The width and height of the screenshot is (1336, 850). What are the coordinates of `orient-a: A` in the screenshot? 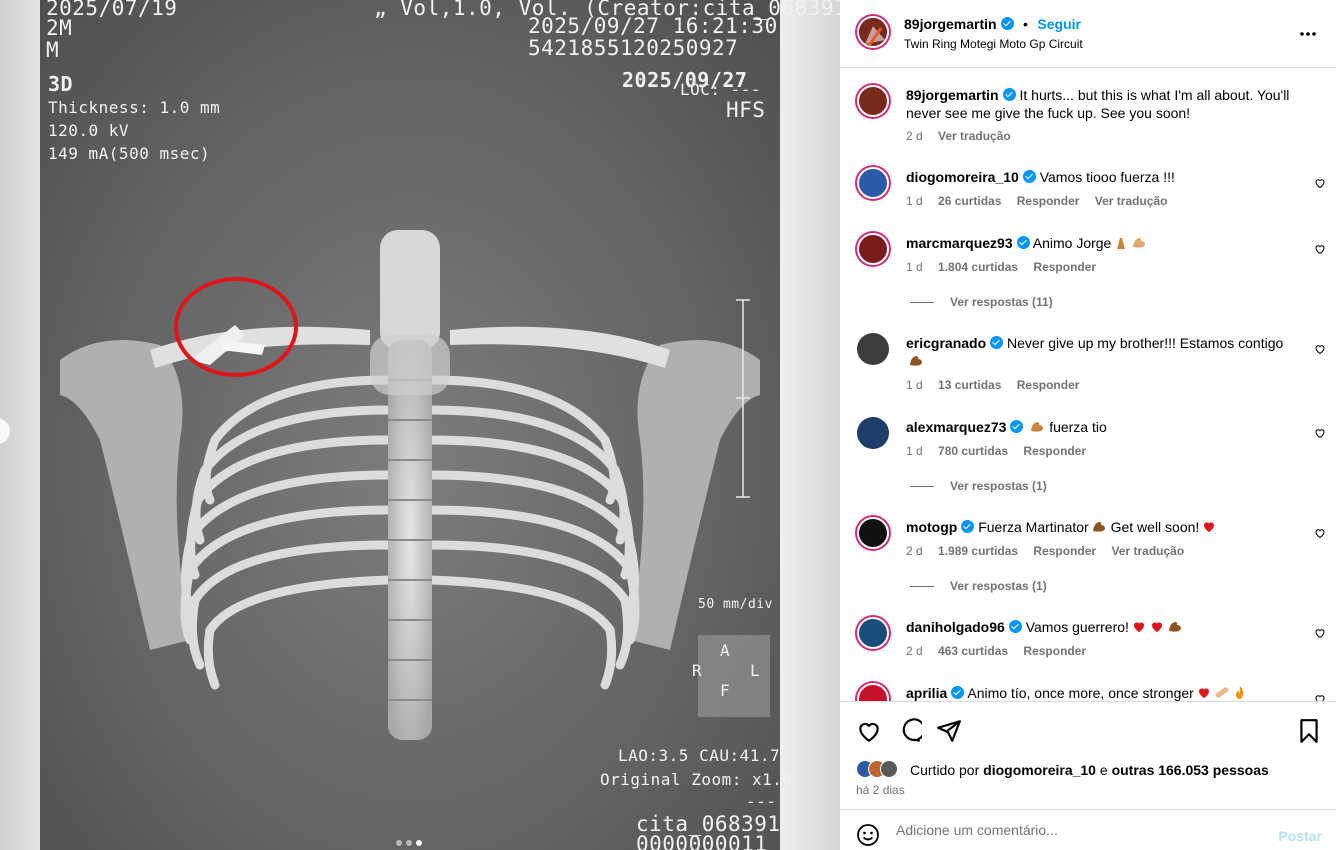 It's located at (725, 650).